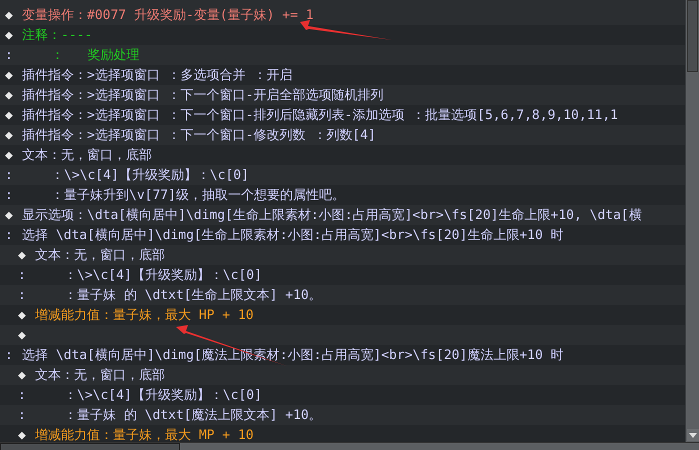 This screenshot has width=699, height=450. What do you see at coordinates (197, 195) in the screenshot?
I see `command-text: ：量子妹升到\v[77]级，抽取一个想要的属性吧。` at bounding box center [197, 195].